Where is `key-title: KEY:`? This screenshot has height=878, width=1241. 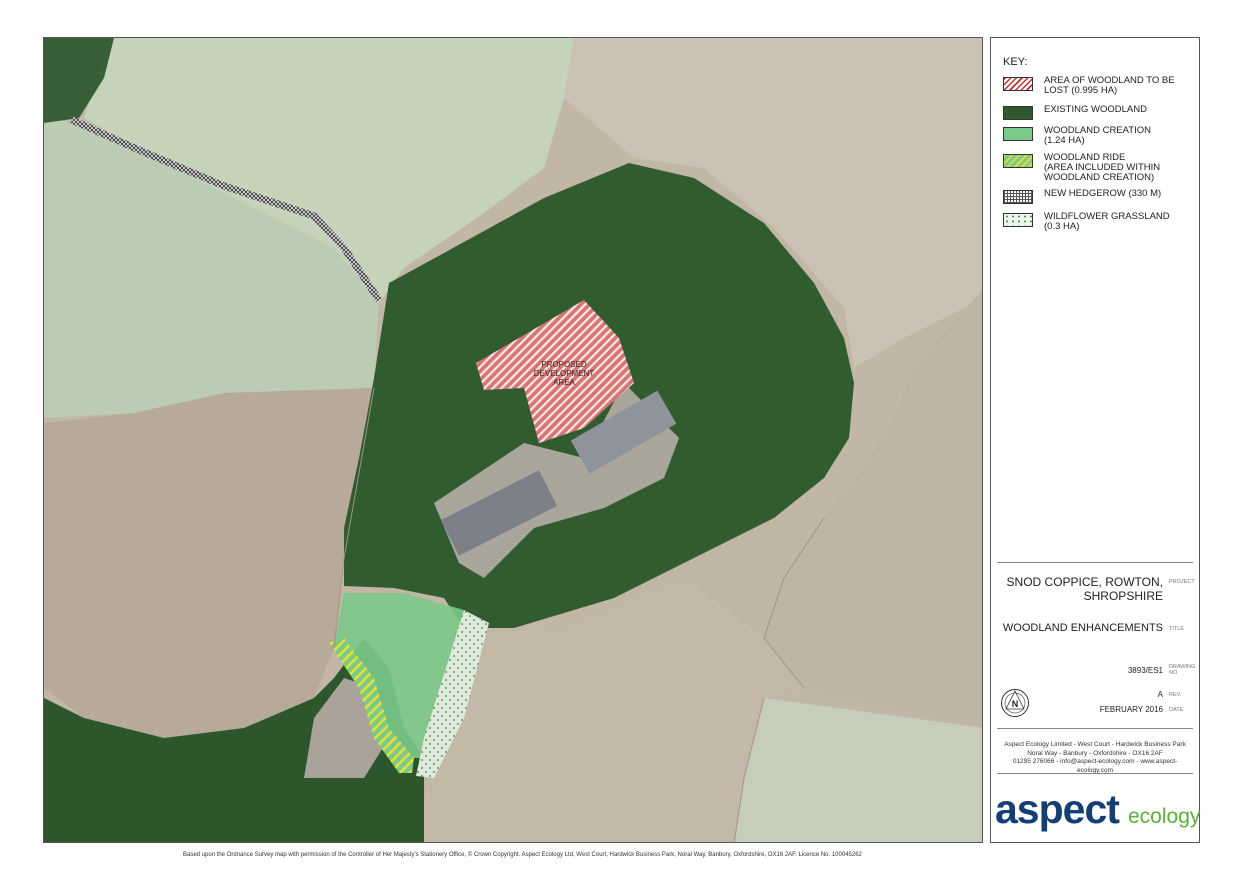 key-title: KEY: is located at coordinates (1015, 62).